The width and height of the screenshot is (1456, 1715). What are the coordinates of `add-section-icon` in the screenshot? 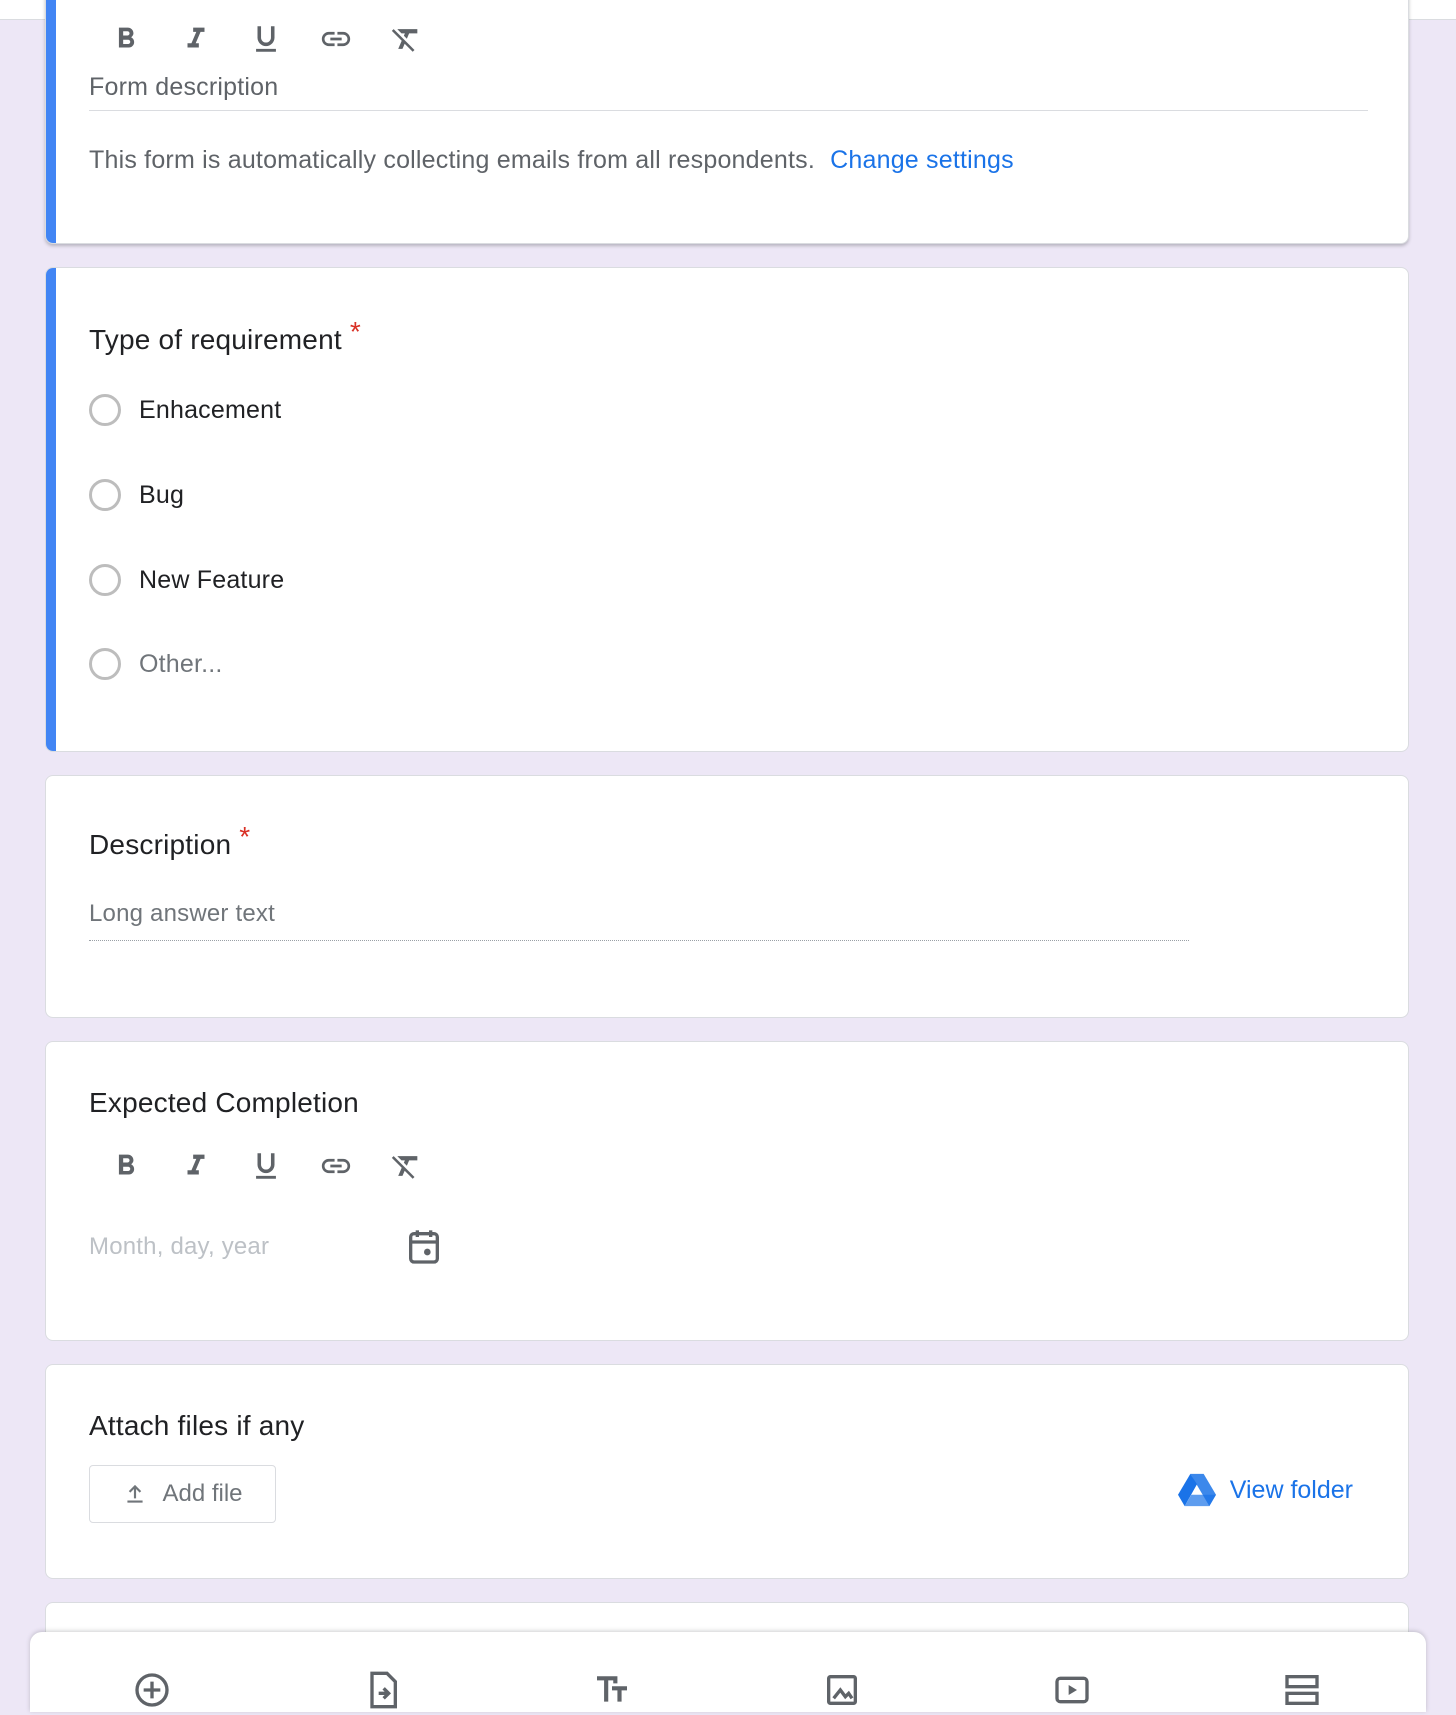 It's located at (1302, 1690).